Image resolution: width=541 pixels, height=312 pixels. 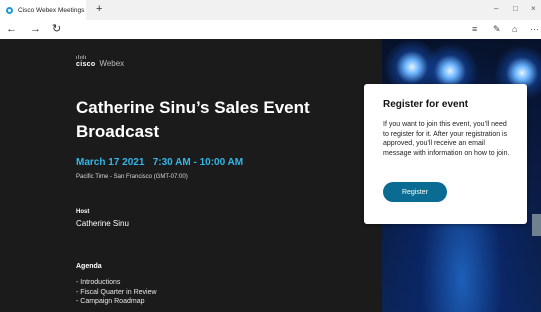 What do you see at coordinates (193, 119) in the screenshot?
I see `event-title: Catherine Sinu’s Sales Event Broadcast` at bounding box center [193, 119].